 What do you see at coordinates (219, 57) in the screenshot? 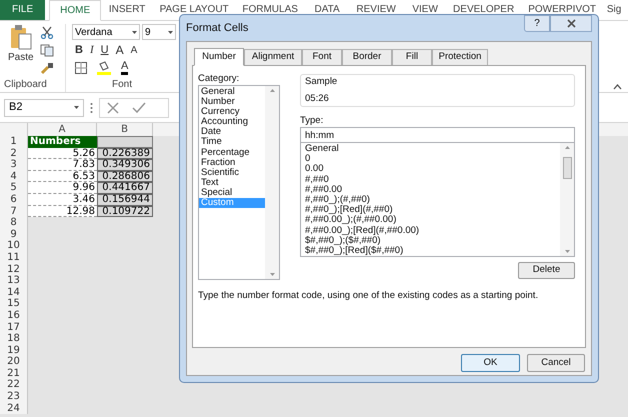
I see `dialog-tab: Number` at bounding box center [219, 57].